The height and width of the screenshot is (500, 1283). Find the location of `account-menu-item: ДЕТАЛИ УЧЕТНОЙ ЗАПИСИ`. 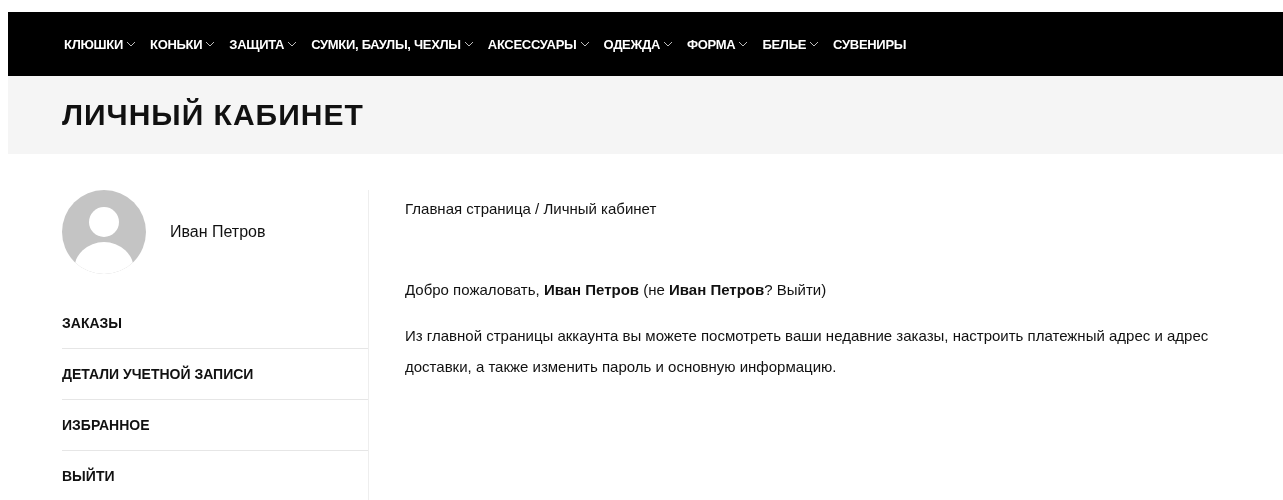

account-menu-item: ДЕТАЛИ УЧЕТНОЙ ЗАПИСИ is located at coordinates (158, 374).